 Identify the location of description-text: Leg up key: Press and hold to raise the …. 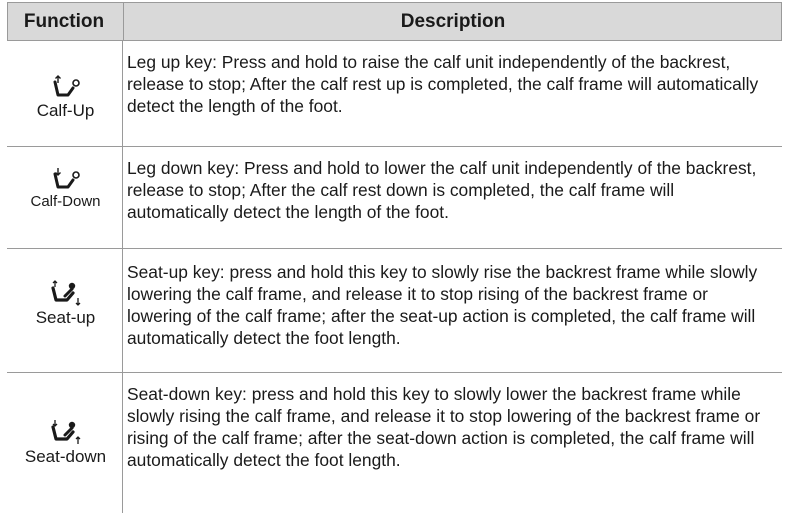
(443, 84).